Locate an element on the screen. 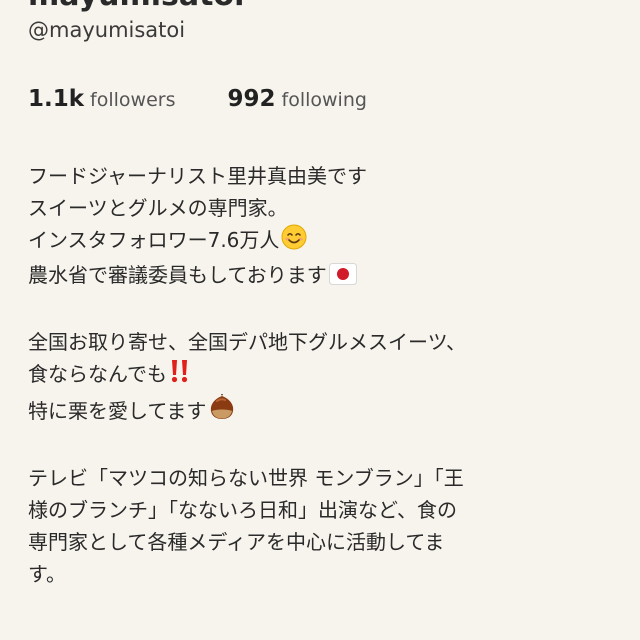 The width and height of the screenshot is (640, 640). following-count: 992 is located at coordinates (251, 99).